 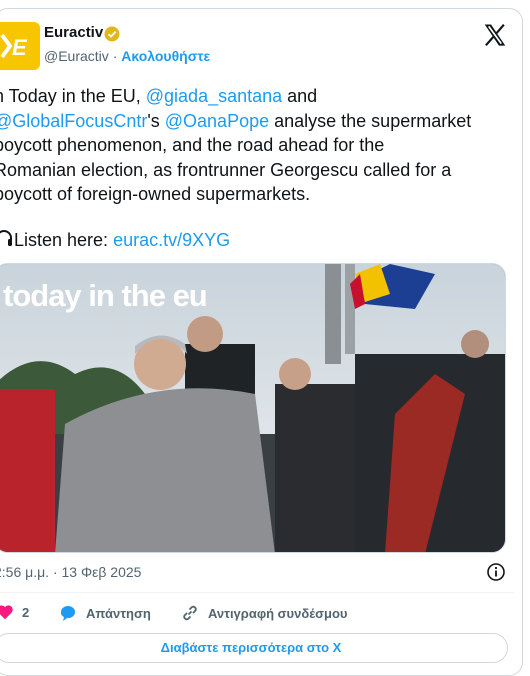 I want to click on svg-text: E, so click(x=20, y=47).